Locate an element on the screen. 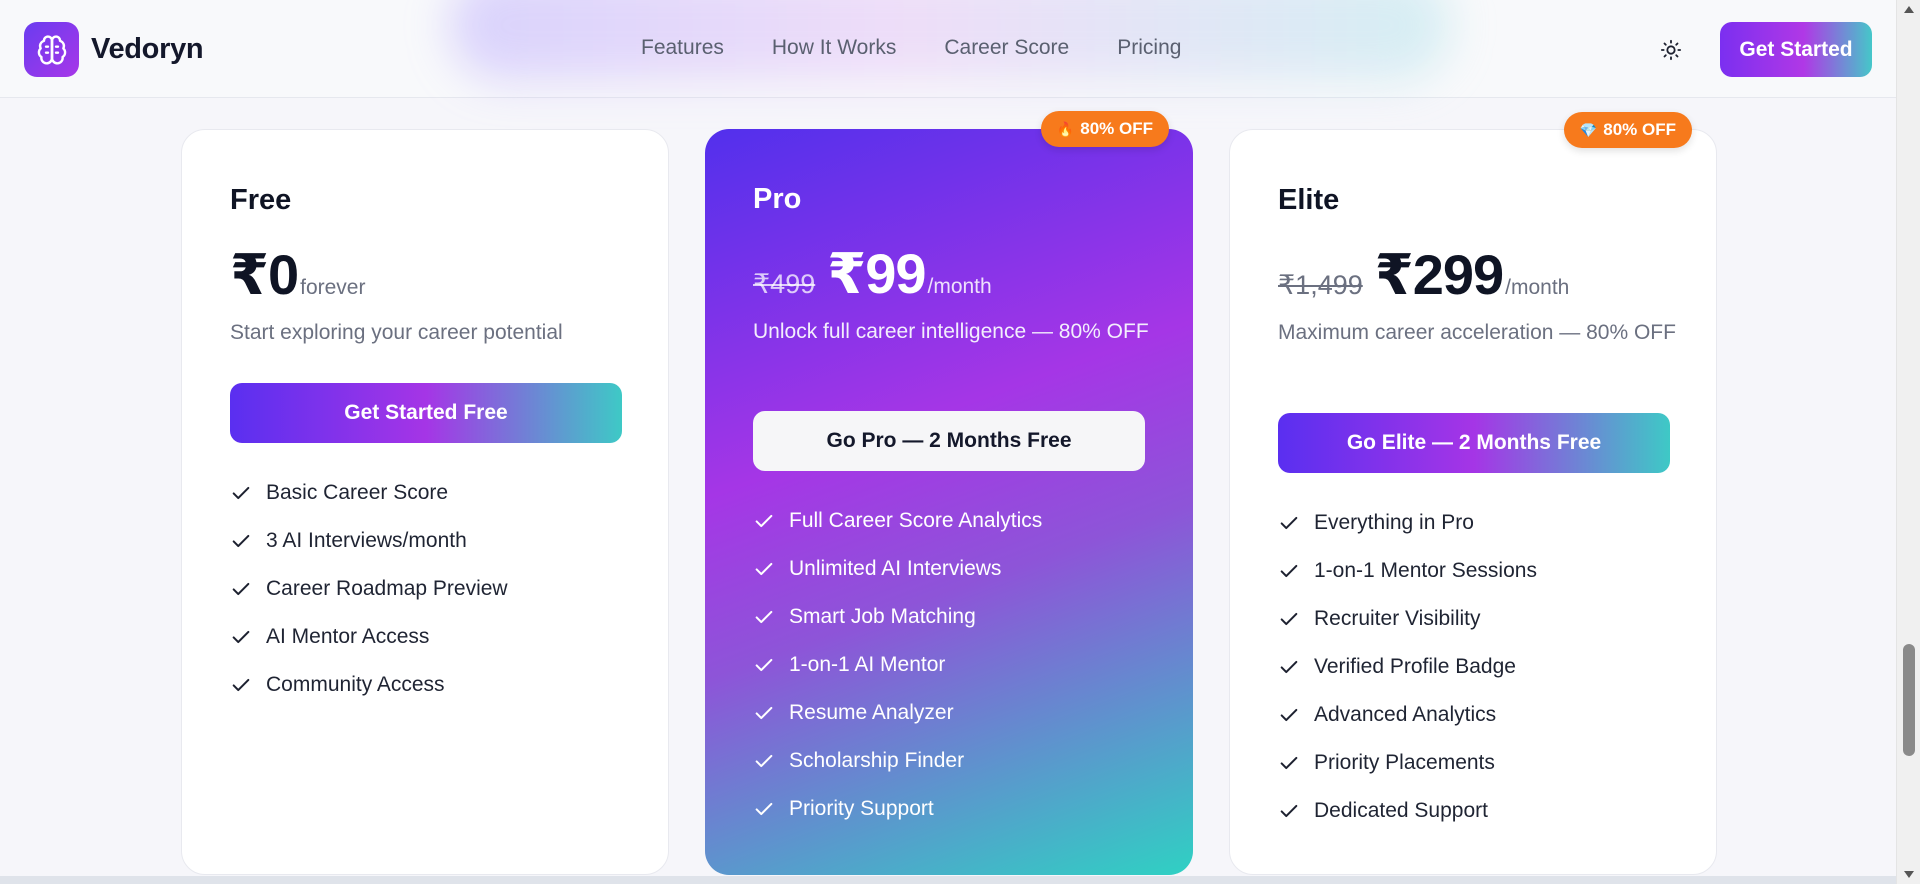  plan-tagline: Maximum career acceleration — 80% OFF is located at coordinates (1477, 332).